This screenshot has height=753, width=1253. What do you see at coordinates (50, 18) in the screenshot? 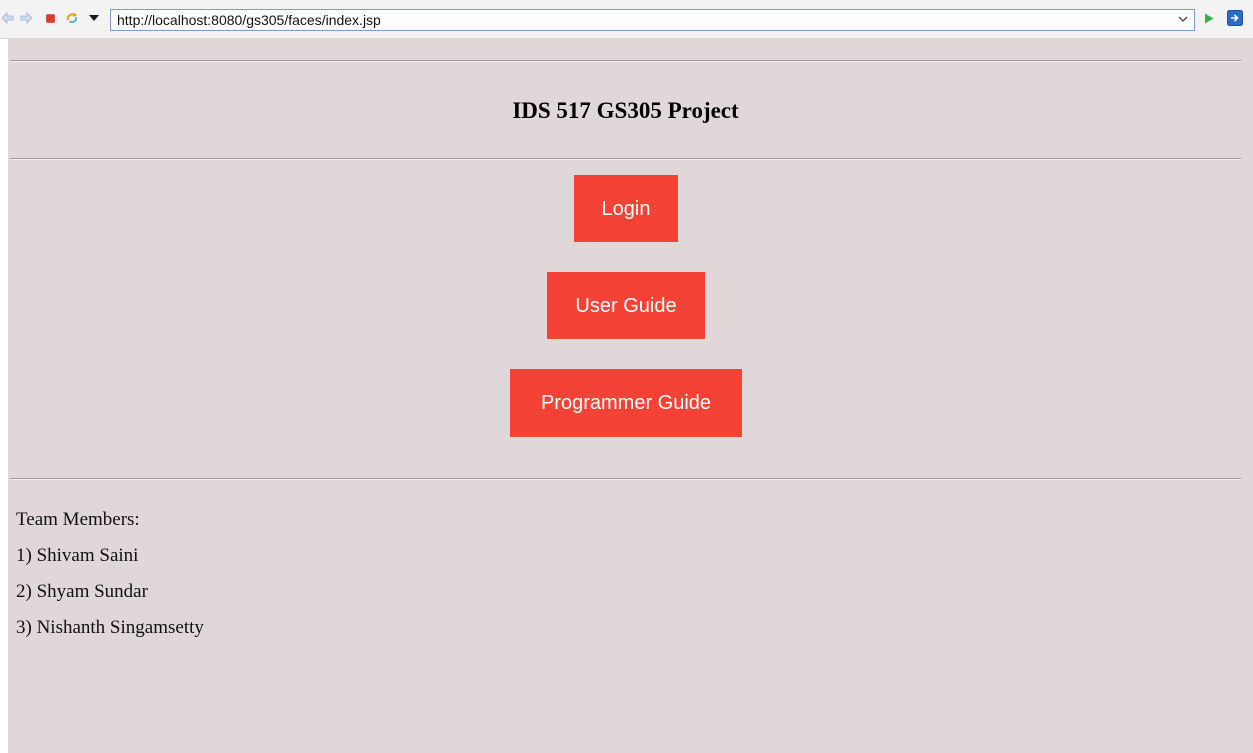
I see `stop-icon` at bounding box center [50, 18].